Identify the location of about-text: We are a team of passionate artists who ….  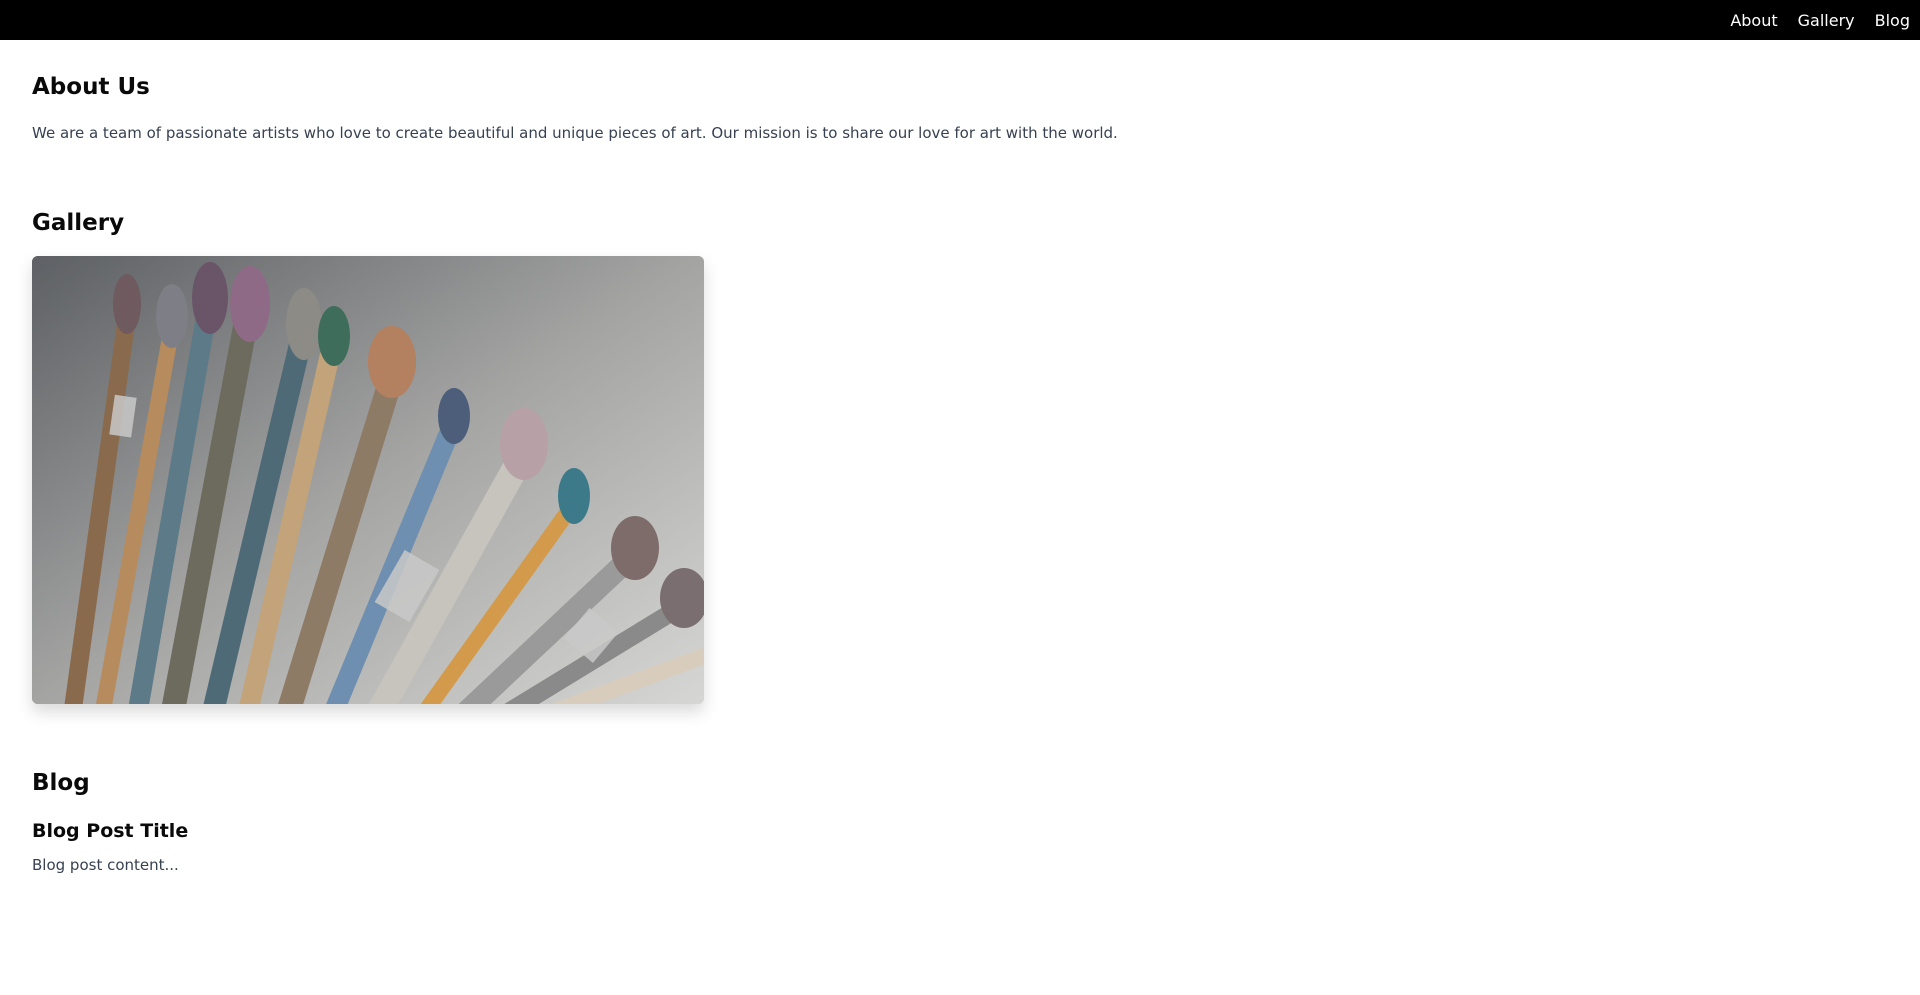
(575, 133).